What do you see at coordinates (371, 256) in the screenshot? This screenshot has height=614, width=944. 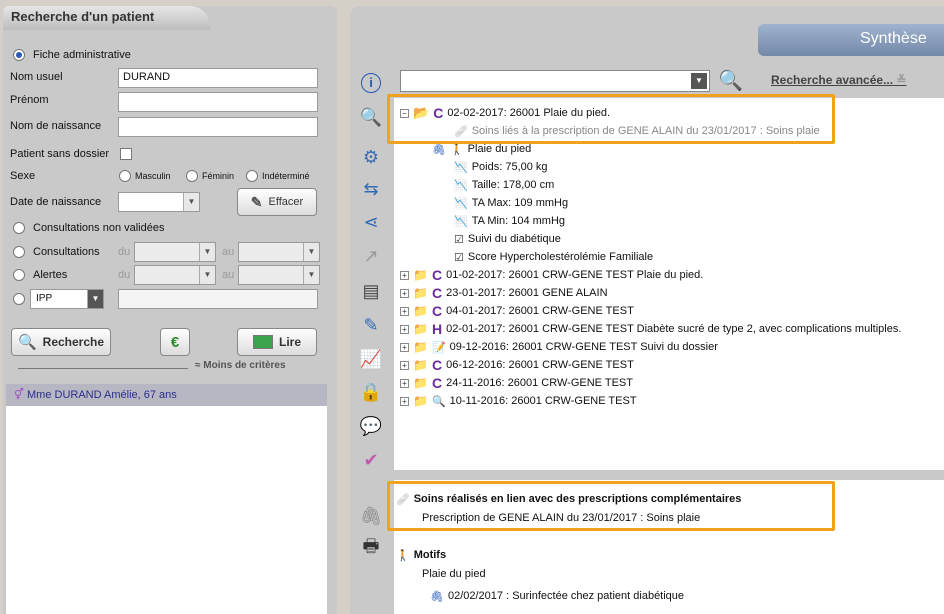 I see `export-icon: ↗` at bounding box center [371, 256].